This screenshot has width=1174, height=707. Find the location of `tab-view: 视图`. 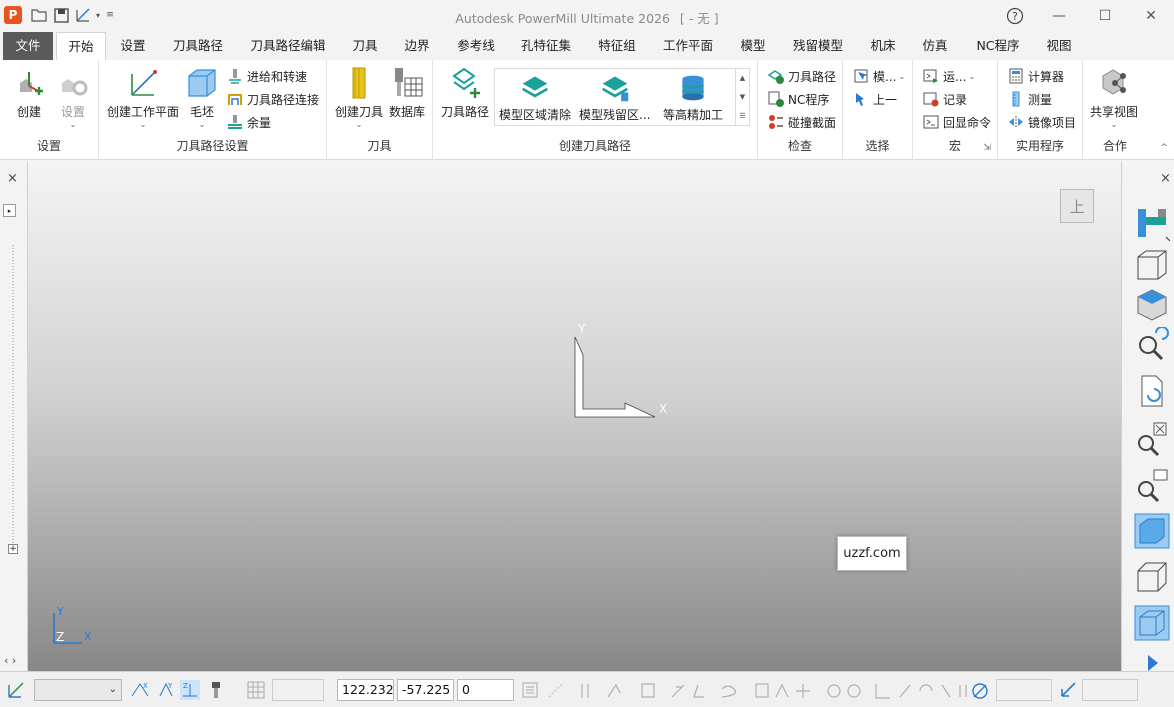

tab-view: 视图 is located at coordinates (1059, 46).